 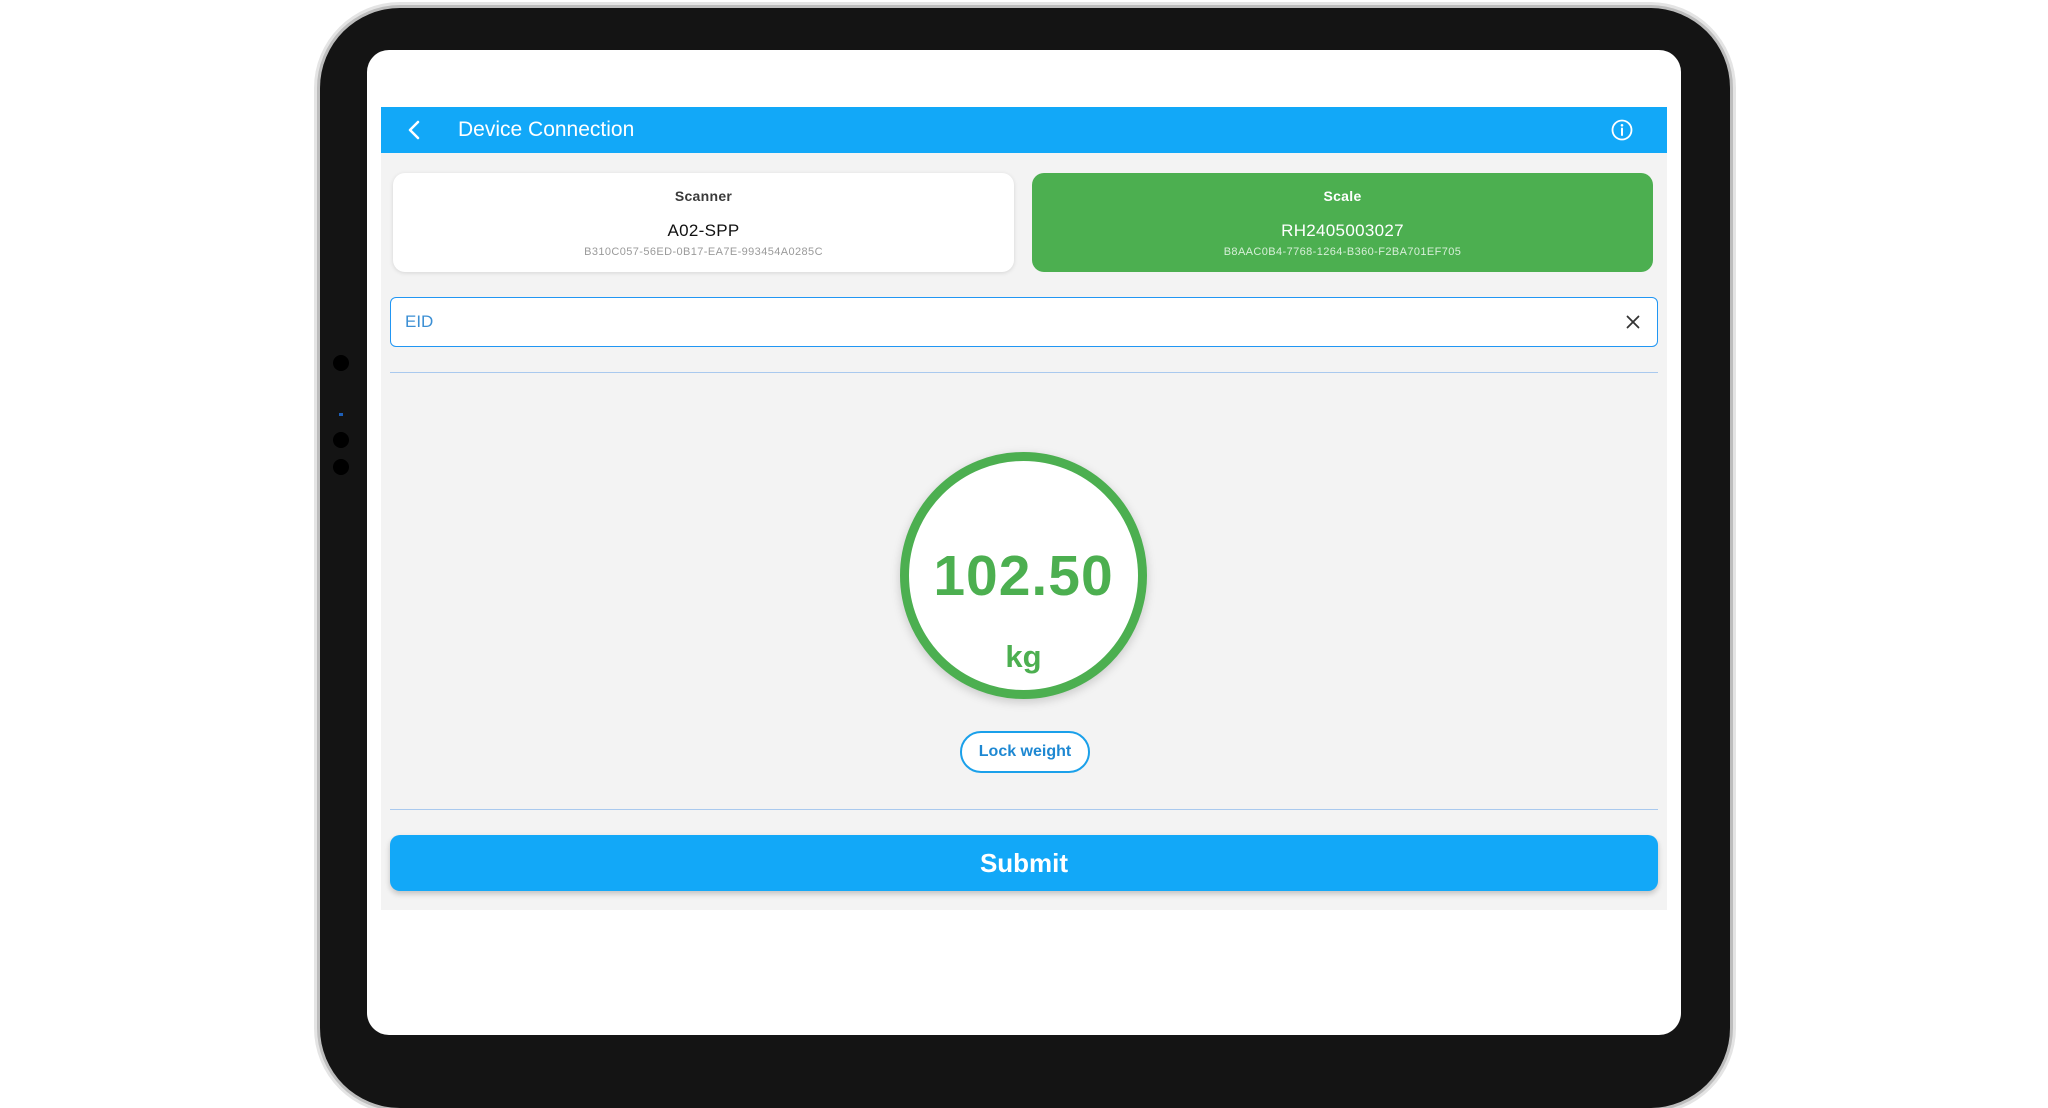 I want to click on side-indicator, so click(x=341, y=414).